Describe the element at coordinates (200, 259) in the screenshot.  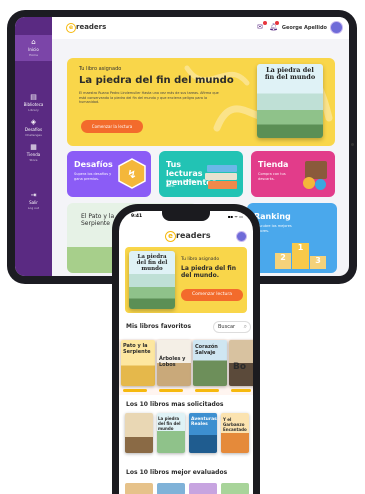
I see `phone-banner-kicker: Tu libro asignado` at that location.